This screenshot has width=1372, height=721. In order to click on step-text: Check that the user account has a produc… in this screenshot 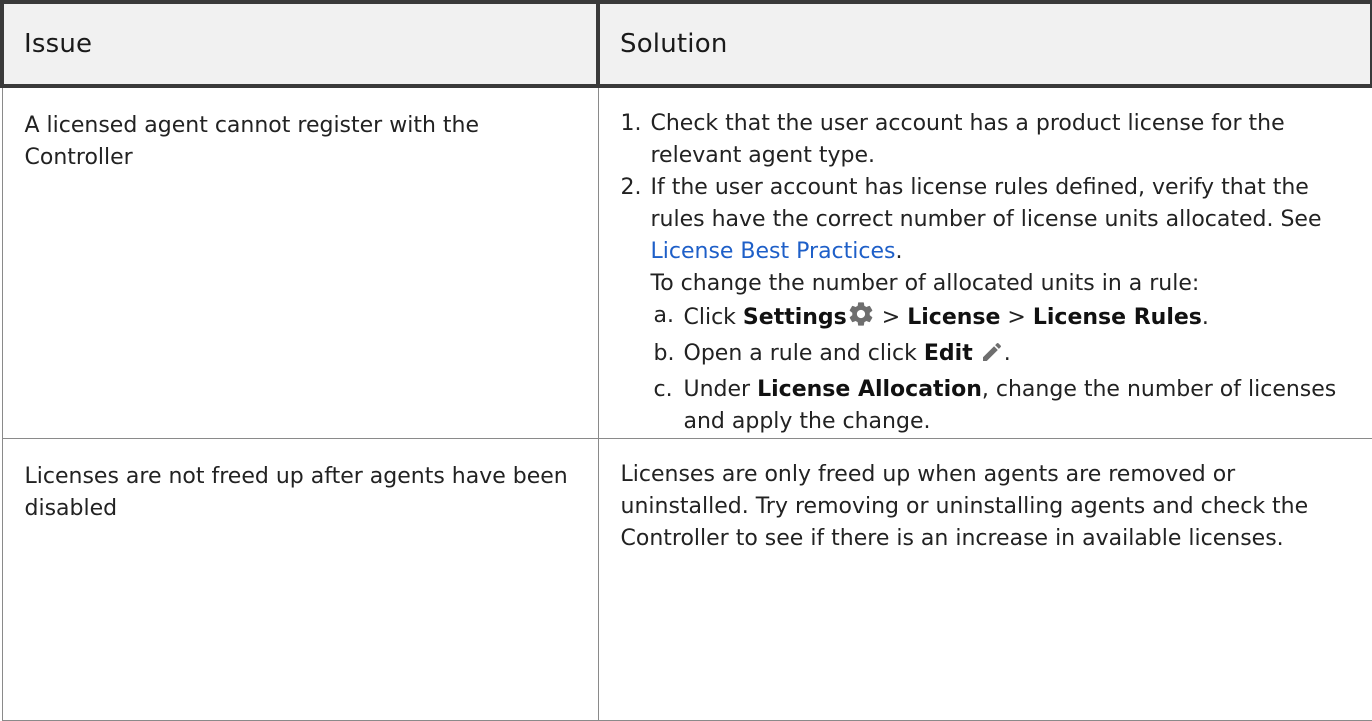, I will do `click(967, 139)`.